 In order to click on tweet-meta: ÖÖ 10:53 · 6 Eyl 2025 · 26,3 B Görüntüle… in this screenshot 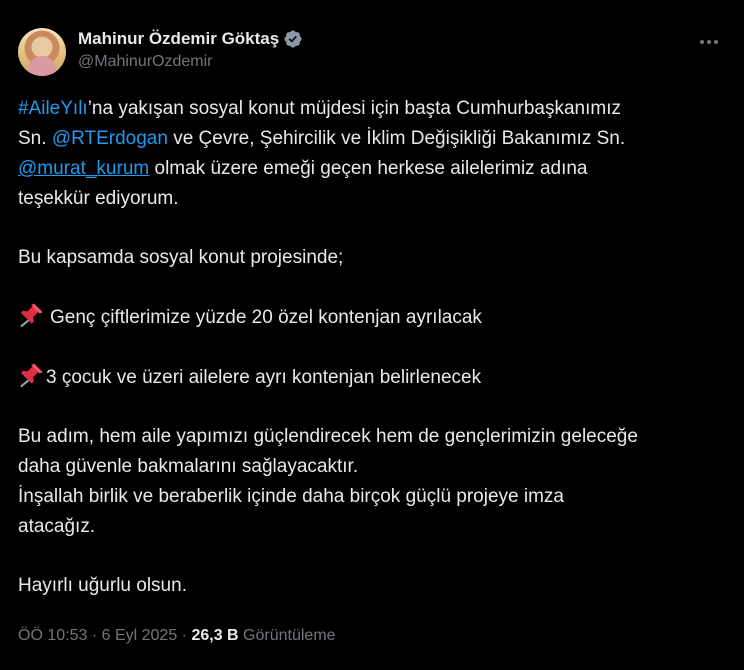, I will do `click(177, 636)`.